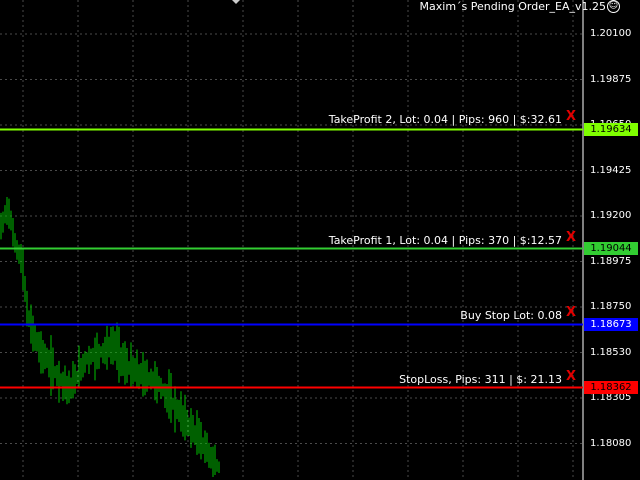  I want to click on price-axis-label: 1.20100, so click(611, 33).